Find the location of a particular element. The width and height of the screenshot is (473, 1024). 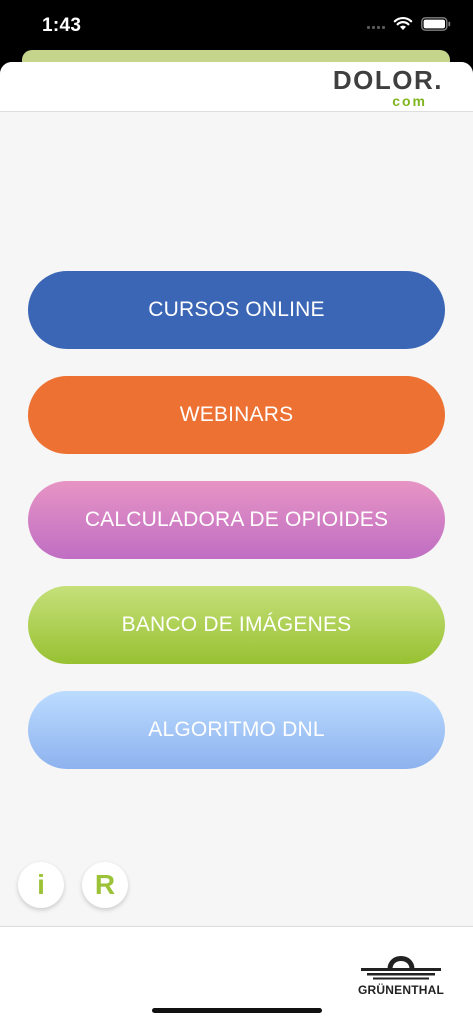

signal-icon is located at coordinates (376, 24).